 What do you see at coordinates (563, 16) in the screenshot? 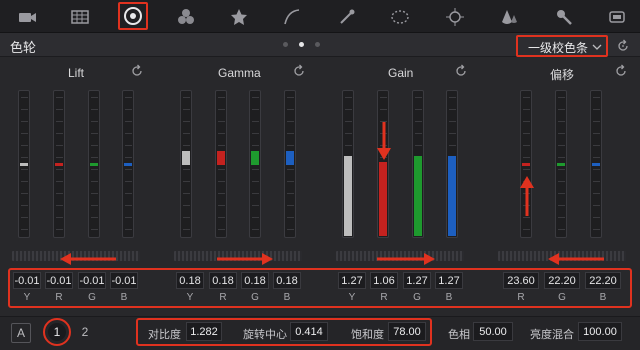
I see `key-icon` at bounding box center [563, 16].